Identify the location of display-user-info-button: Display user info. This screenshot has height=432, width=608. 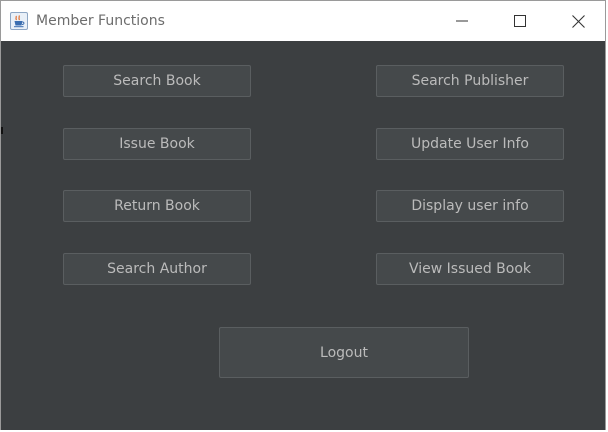
(470, 206).